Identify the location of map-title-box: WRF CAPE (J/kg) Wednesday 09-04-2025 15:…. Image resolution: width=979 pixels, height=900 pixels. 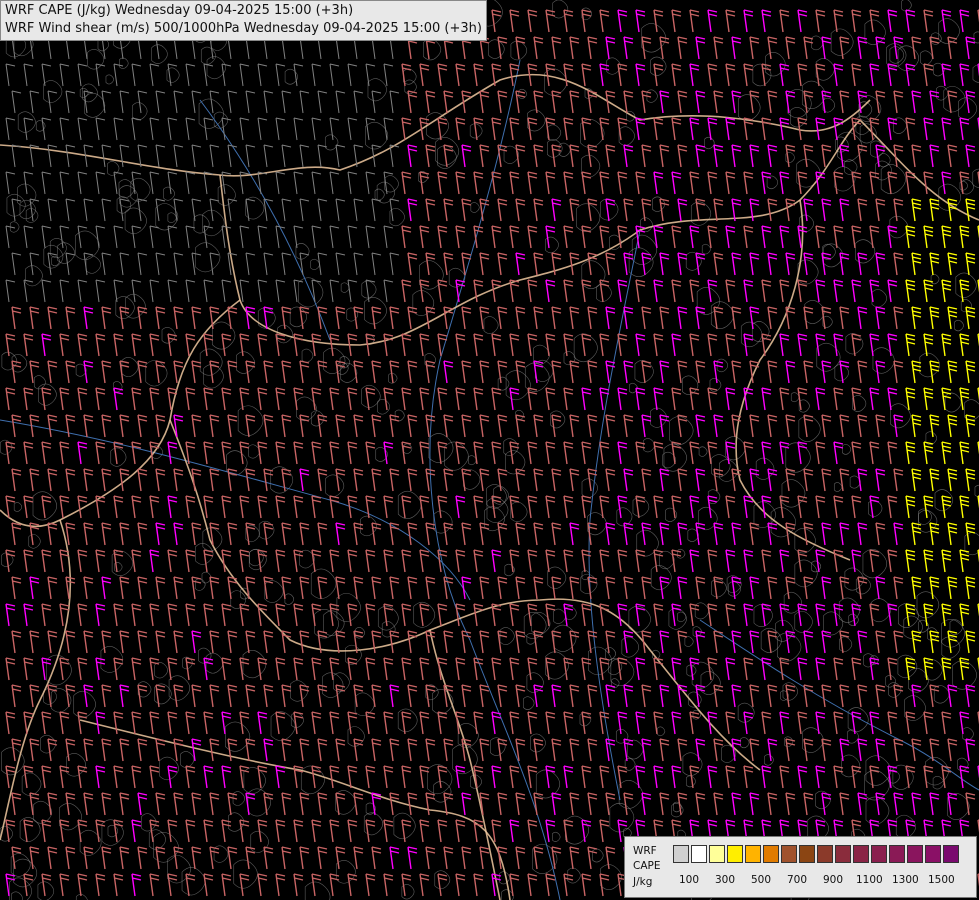
(243, 20).